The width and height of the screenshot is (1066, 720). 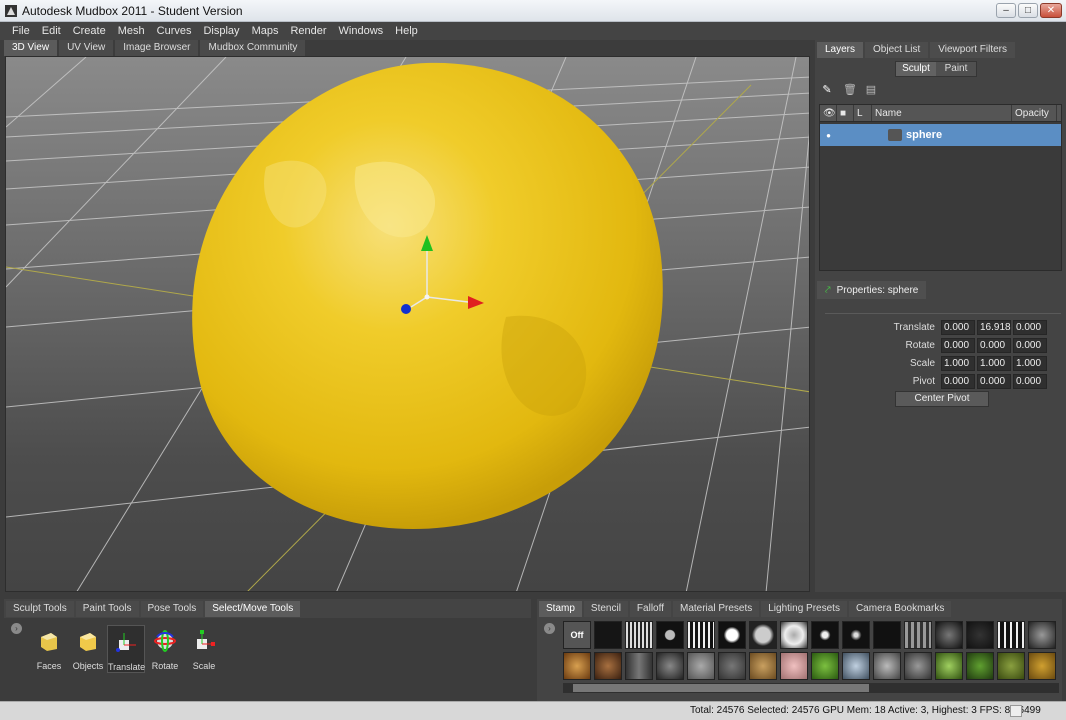 What do you see at coordinates (605, 609) in the screenshot?
I see `tab-stencil: Stencil` at bounding box center [605, 609].